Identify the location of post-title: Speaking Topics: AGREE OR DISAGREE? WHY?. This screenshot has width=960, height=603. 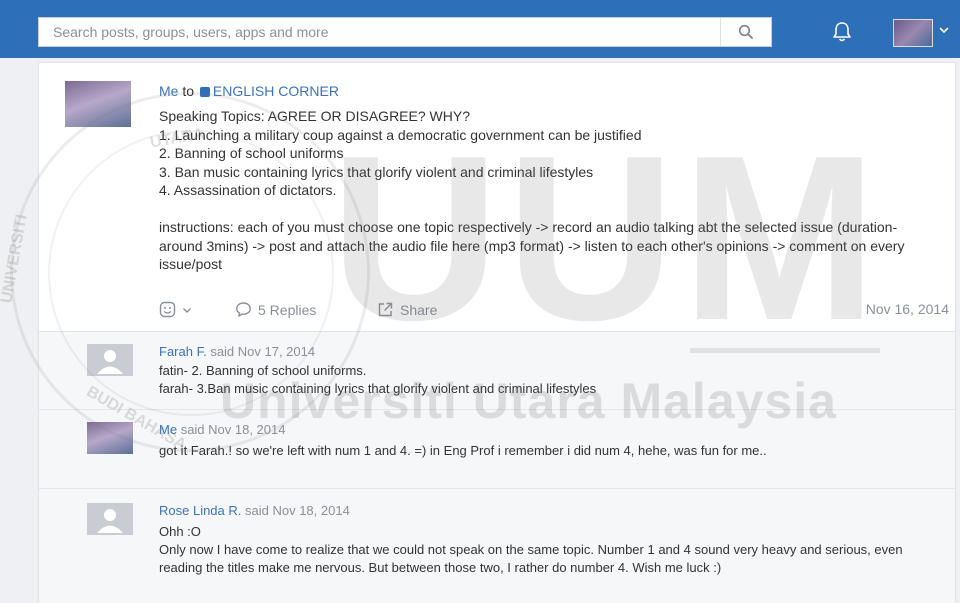
(314, 116).